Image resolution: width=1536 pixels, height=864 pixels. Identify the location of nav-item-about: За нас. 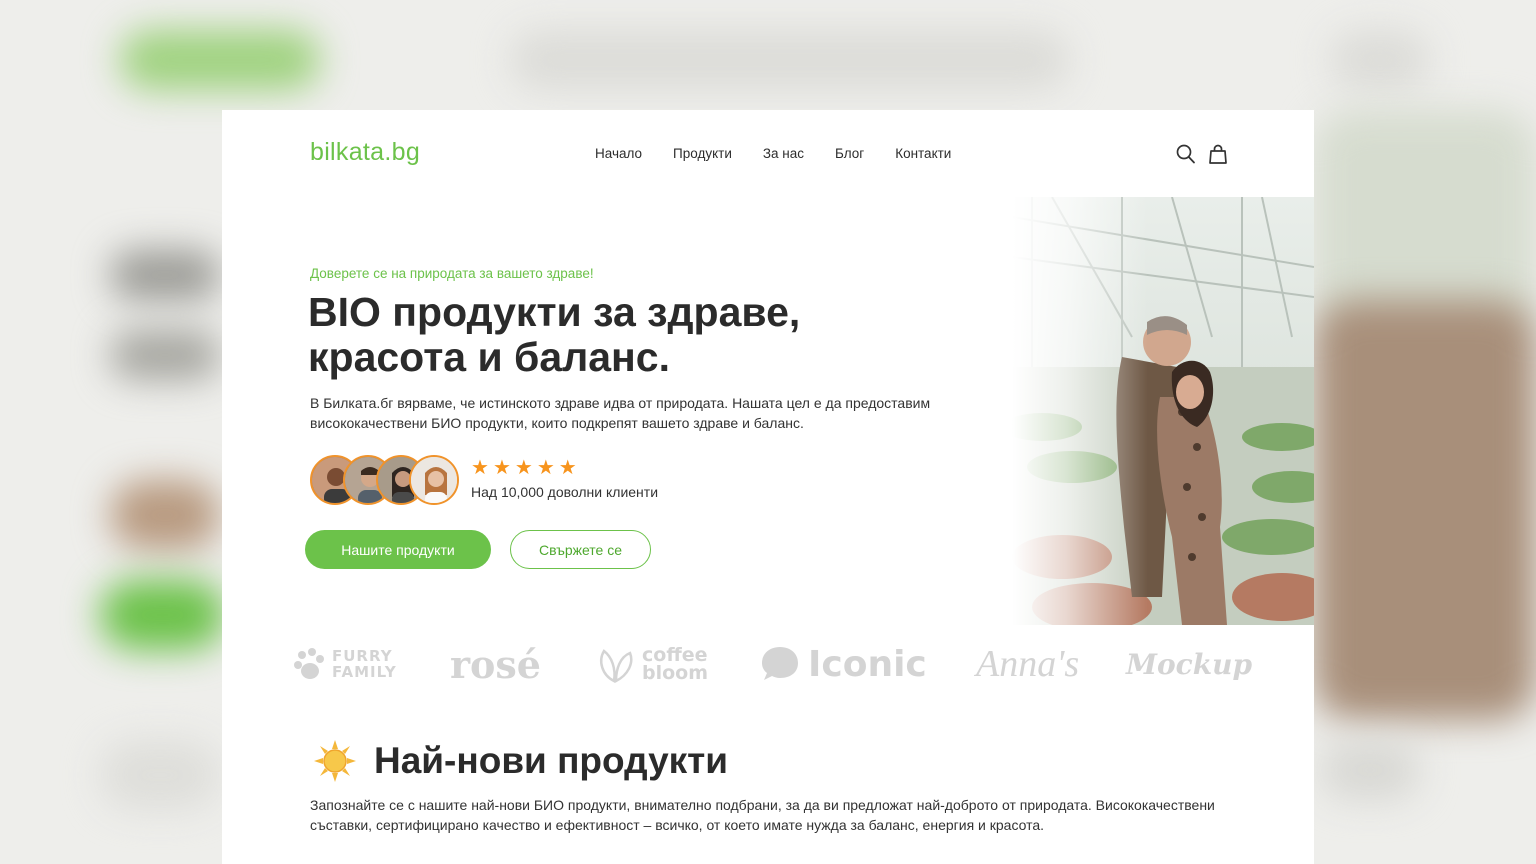
(783, 153).